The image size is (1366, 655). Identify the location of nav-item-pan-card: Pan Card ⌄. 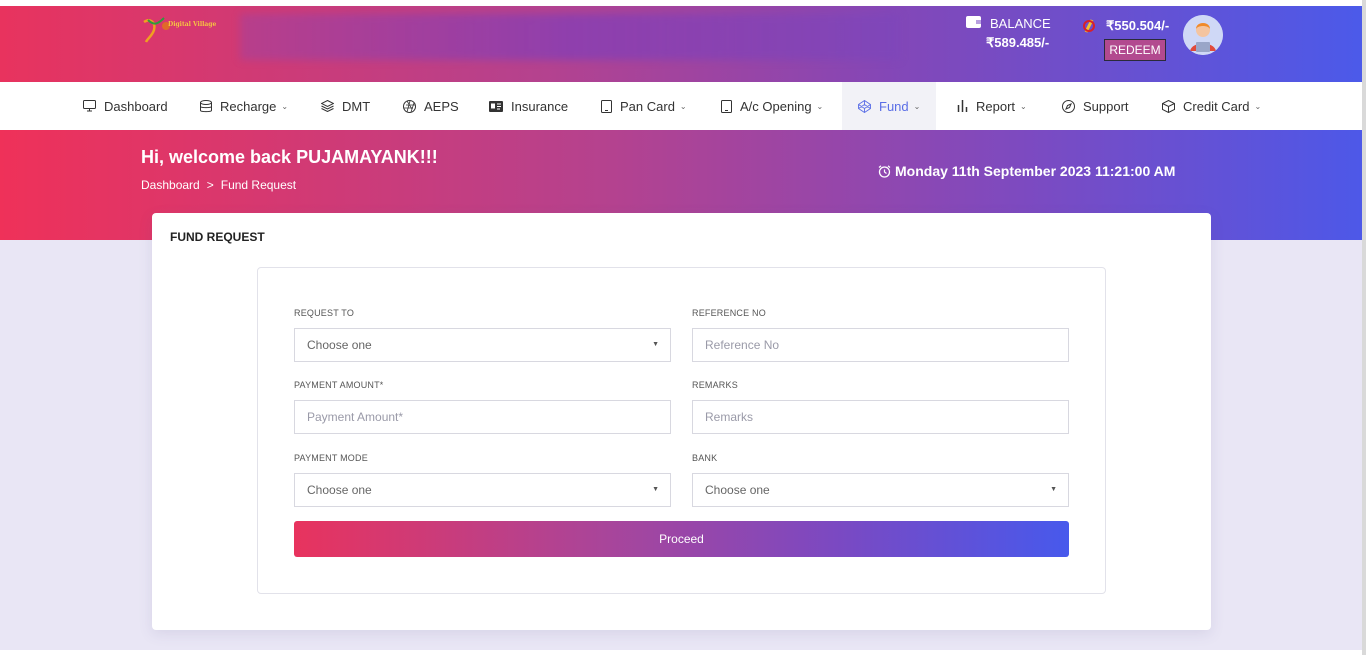
(644, 106).